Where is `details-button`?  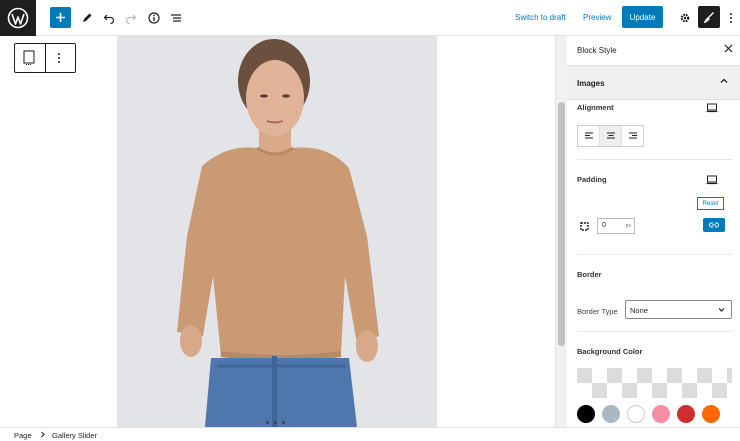
details-button is located at coordinates (154, 18).